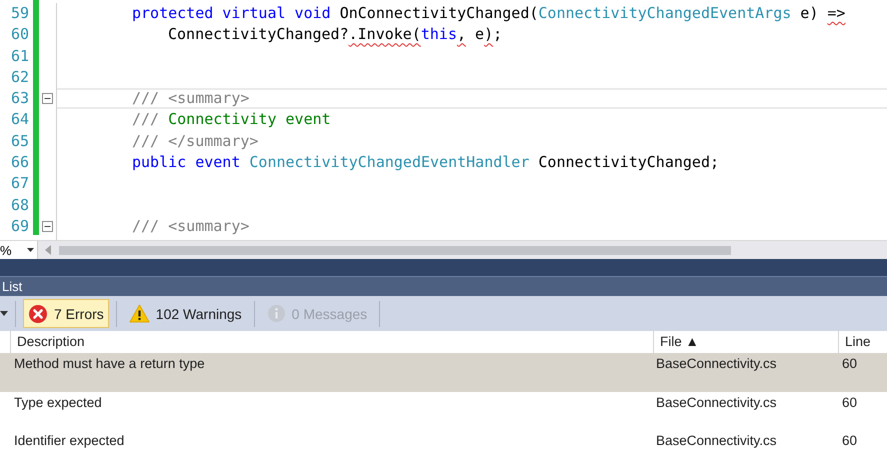  What do you see at coordinates (139, 313) in the screenshot?
I see `warning-icon` at bounding box center [139, 313].